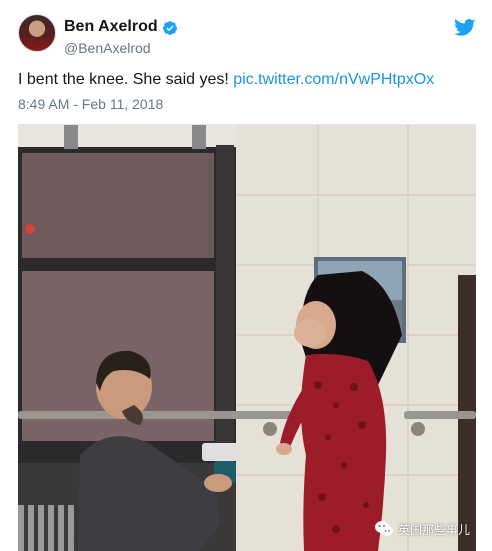 This screenshot has height=551, width=492. Describe the element at coordinates (37, 33) in the screenshot. I see `avatar` at that location.